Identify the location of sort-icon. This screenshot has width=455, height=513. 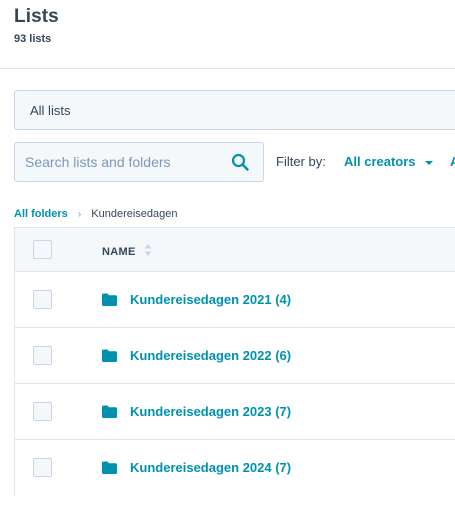
(148, 250).